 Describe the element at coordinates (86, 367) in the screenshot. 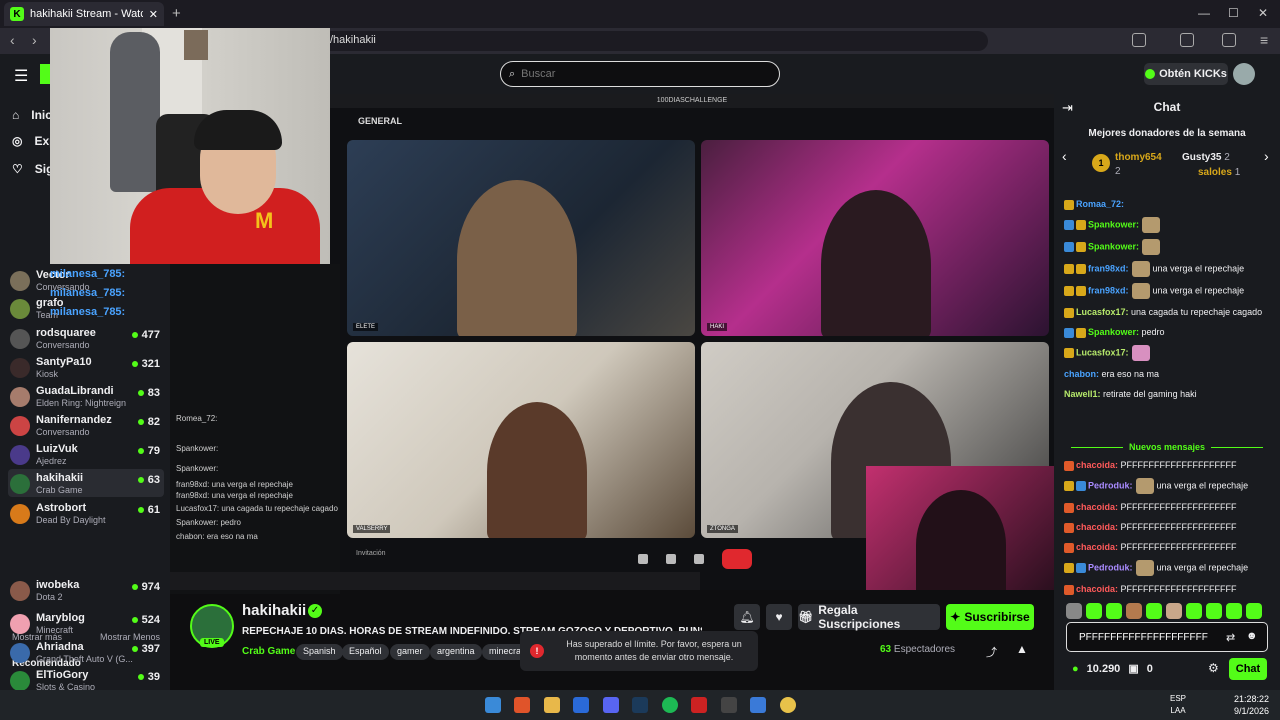

I see `sidebar-channel-santypa10: SantyPa10 Kiosk 321` at that location.